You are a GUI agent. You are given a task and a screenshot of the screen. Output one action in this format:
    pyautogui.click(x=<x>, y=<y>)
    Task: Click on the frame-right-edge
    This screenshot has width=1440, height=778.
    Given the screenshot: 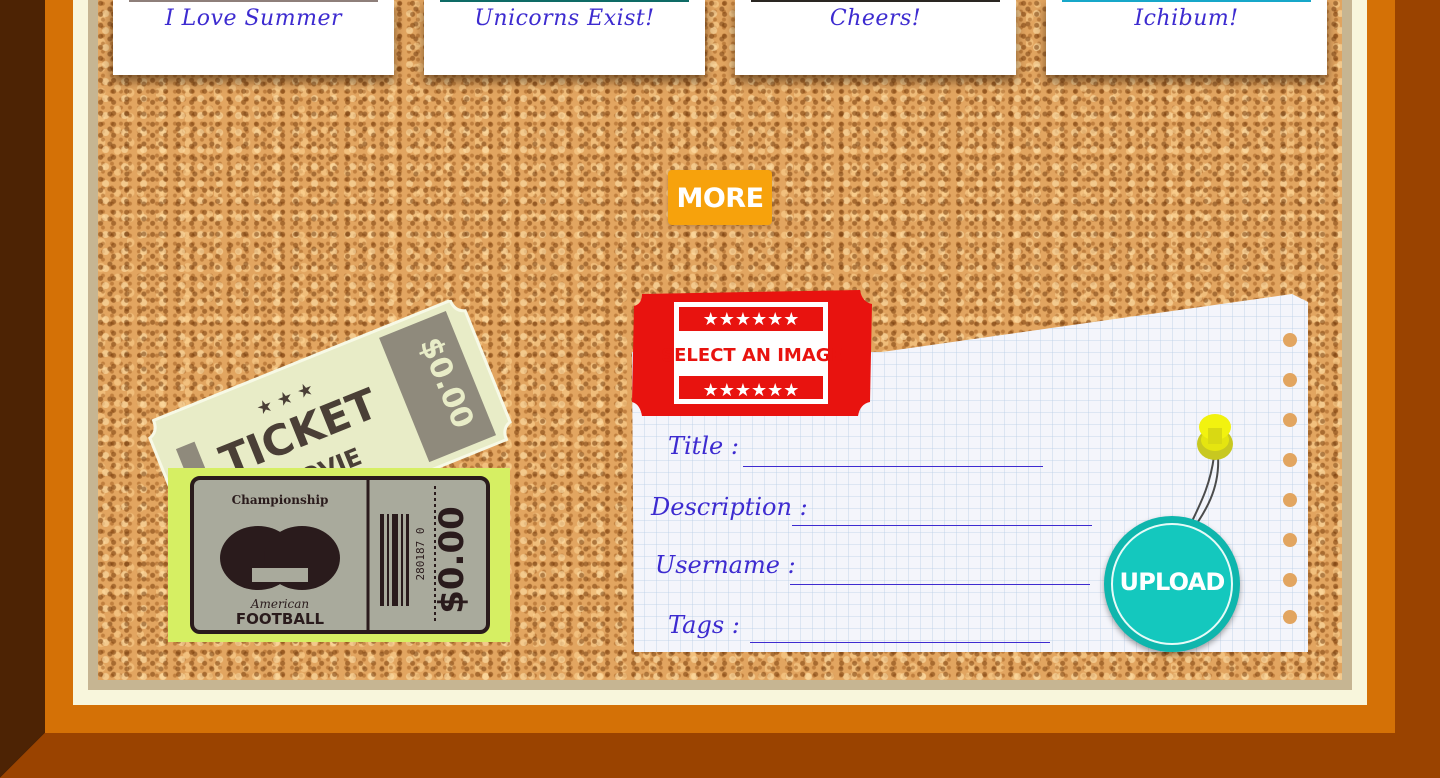 What is the action you would take?
    pyautogui.click(x=1417, y=366)
    